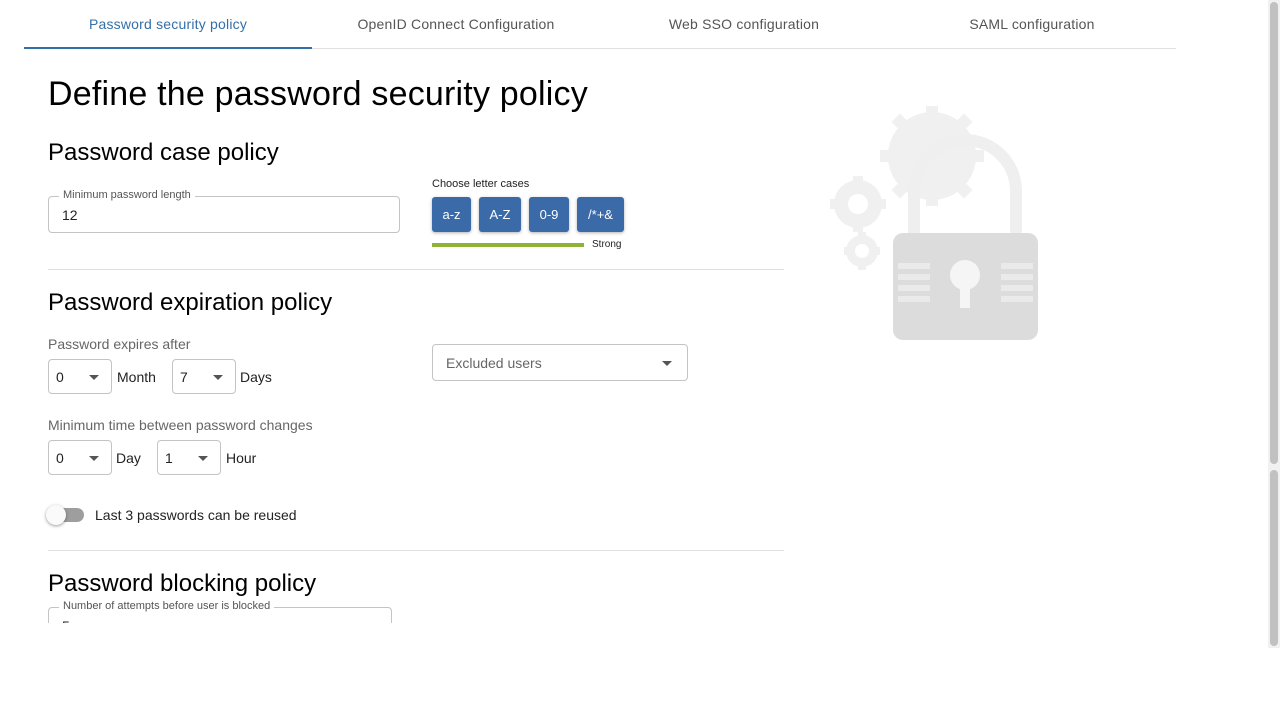 Image resolution: width=1280 pixels, height=720 pixels. I want to click on letter-cases-label: Choose letter cases, so click(481, 184).